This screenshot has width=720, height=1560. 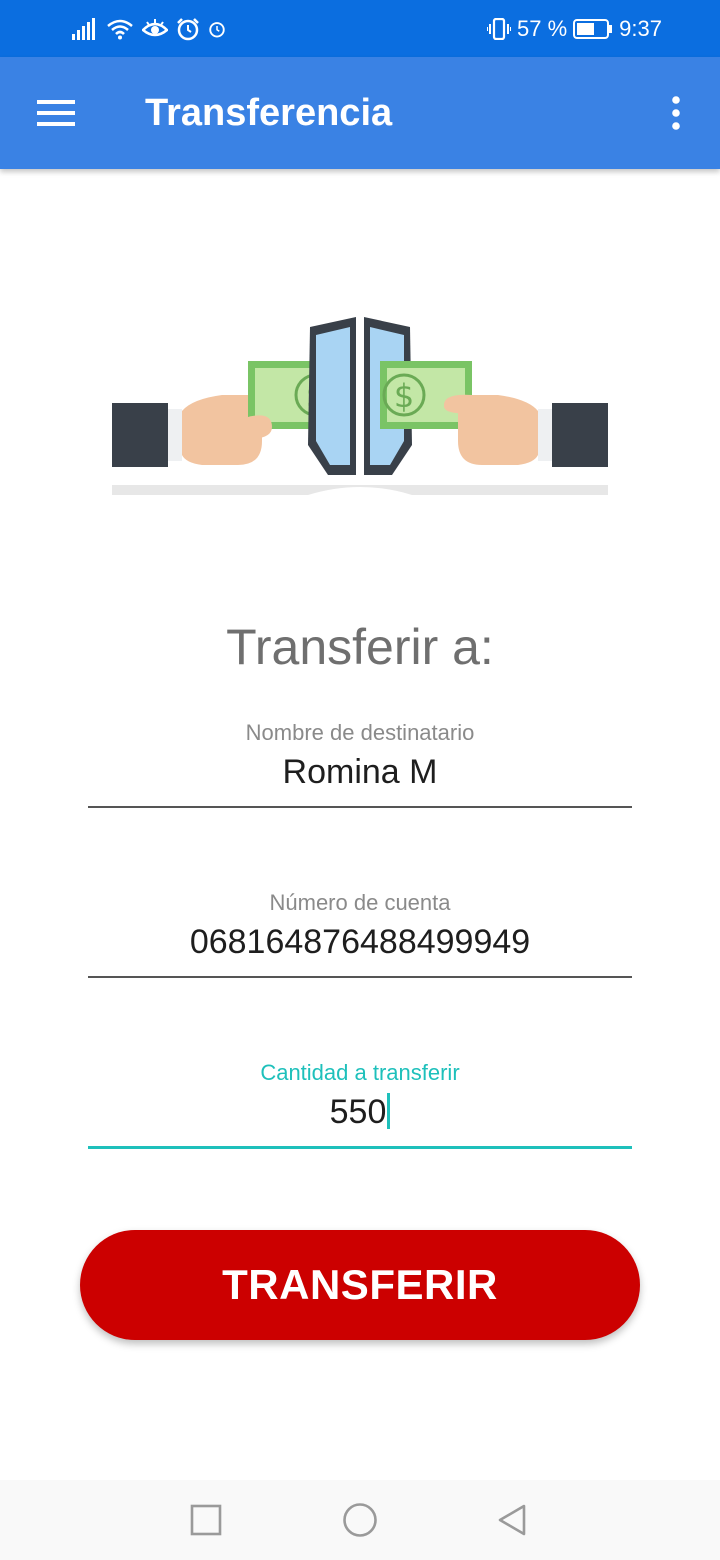 What do you see at coordinates (593, 29) in the screenshot?
I see `battery-icon` at bounding box center [593, 29].